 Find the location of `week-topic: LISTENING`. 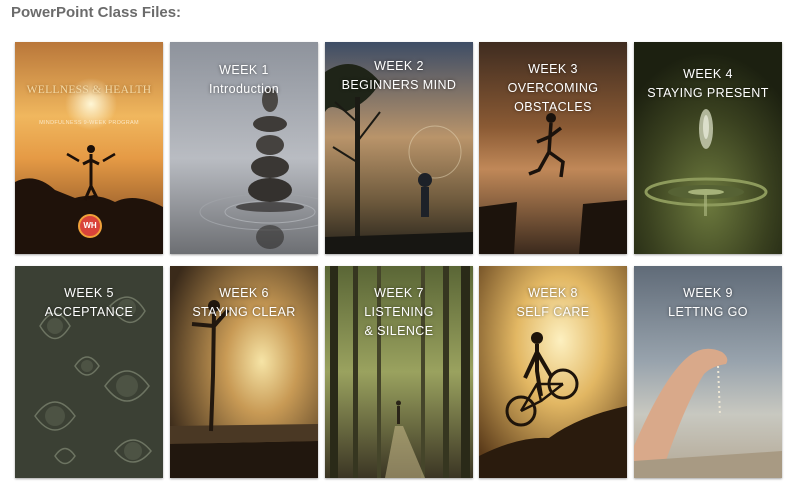

week-topic: LISTENING is located at coordinates (399, 312).